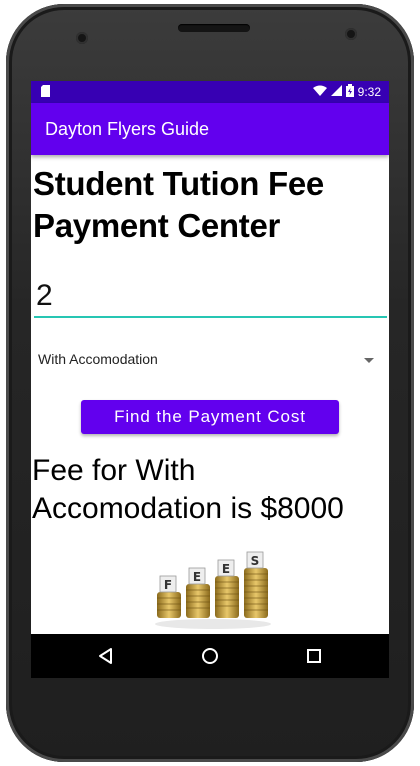 This screenshot has height=766, width=420. What do you see at coordinates (82, 38) in the screenshot?
I see `front-camera` at bounding box center [82, 38].